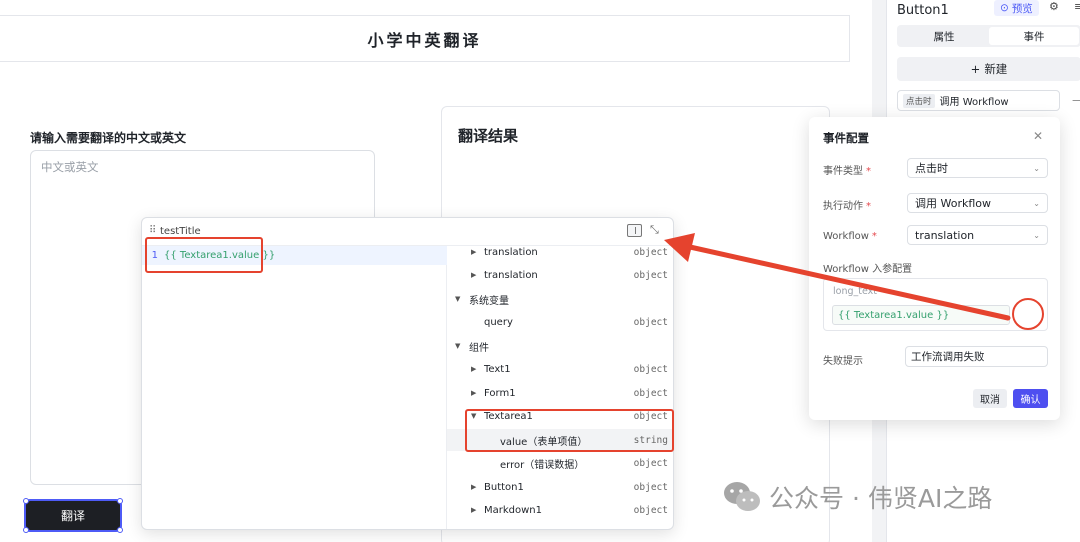  Describe the element at coordinates (1076, 100) in the screenshot. I see `remove-event-icon: —` at that location.